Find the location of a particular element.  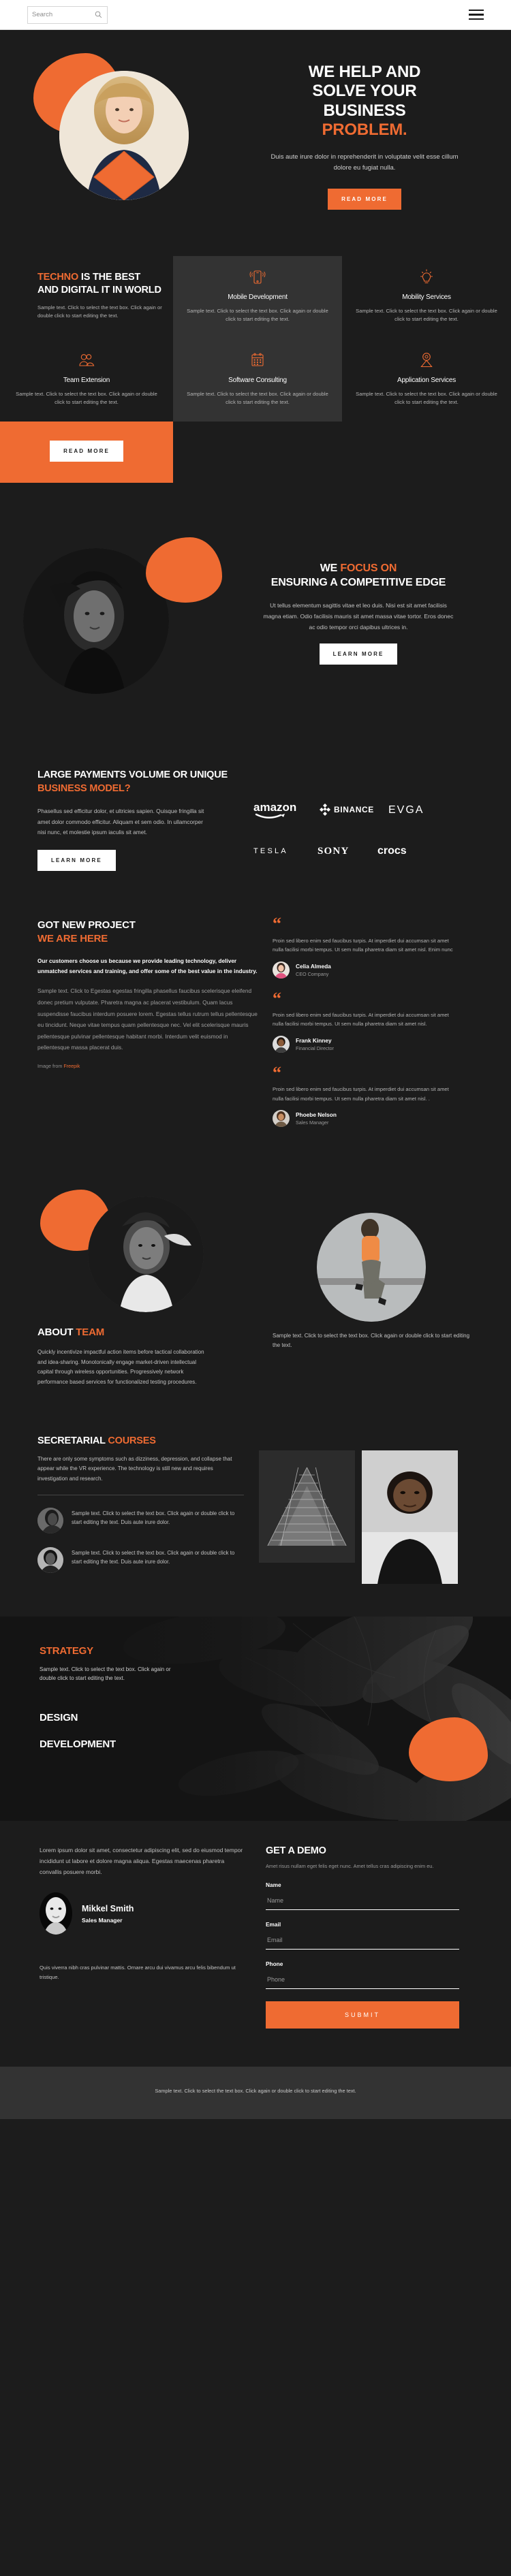

submit-button: SUBMIT is located at coordinates (362, 2015).